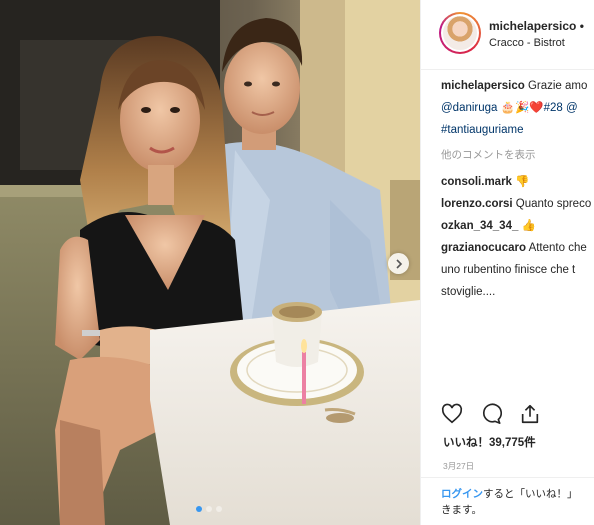 Image resolution: width=594 pixels, height=525 pixels. I want to click on caption: michelapersico Grazie amo, so click(517, 86).